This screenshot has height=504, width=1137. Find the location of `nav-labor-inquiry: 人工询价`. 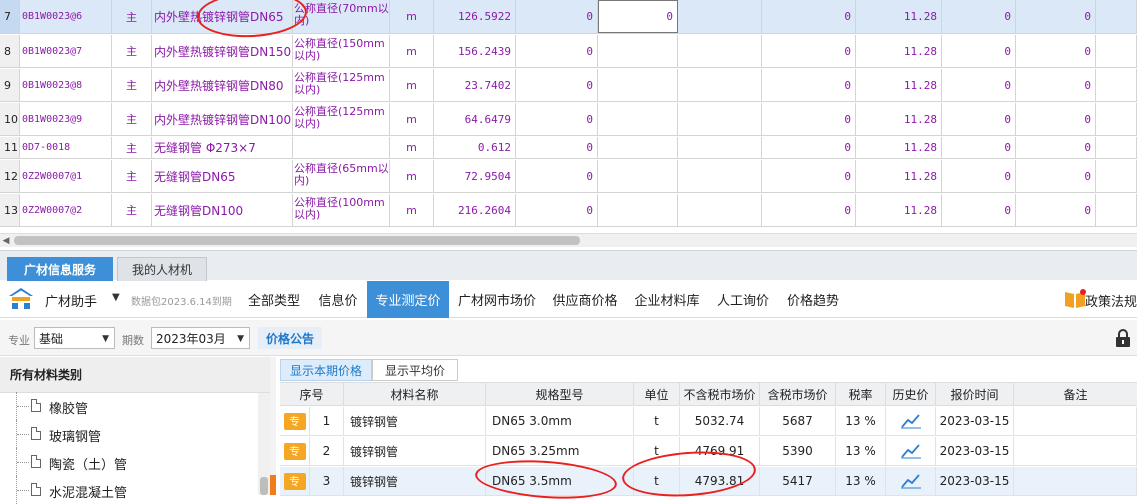

nav-labor-inquiry: 人工询价 is located at coordinates (743, 299).